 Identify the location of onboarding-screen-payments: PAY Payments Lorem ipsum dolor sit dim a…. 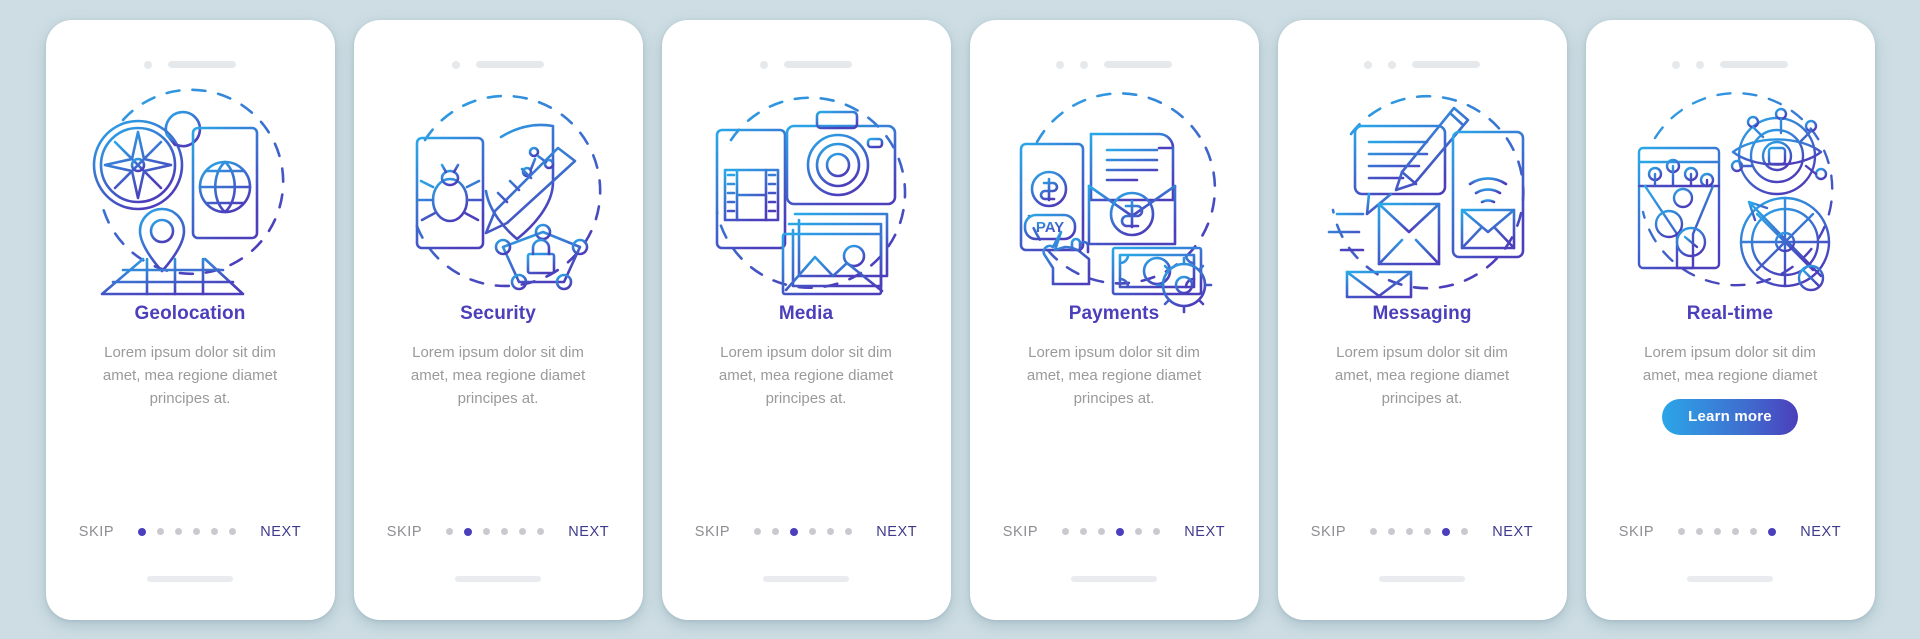
(1114, 319).